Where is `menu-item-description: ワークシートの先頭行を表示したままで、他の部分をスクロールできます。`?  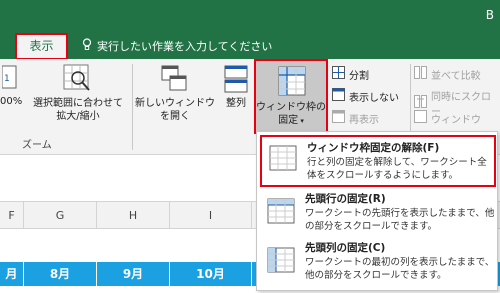 menu-item-description: ワークシートの先頭行を表示したままで、他の部分をスクロールできます。 is located at coordinates (400, 220).